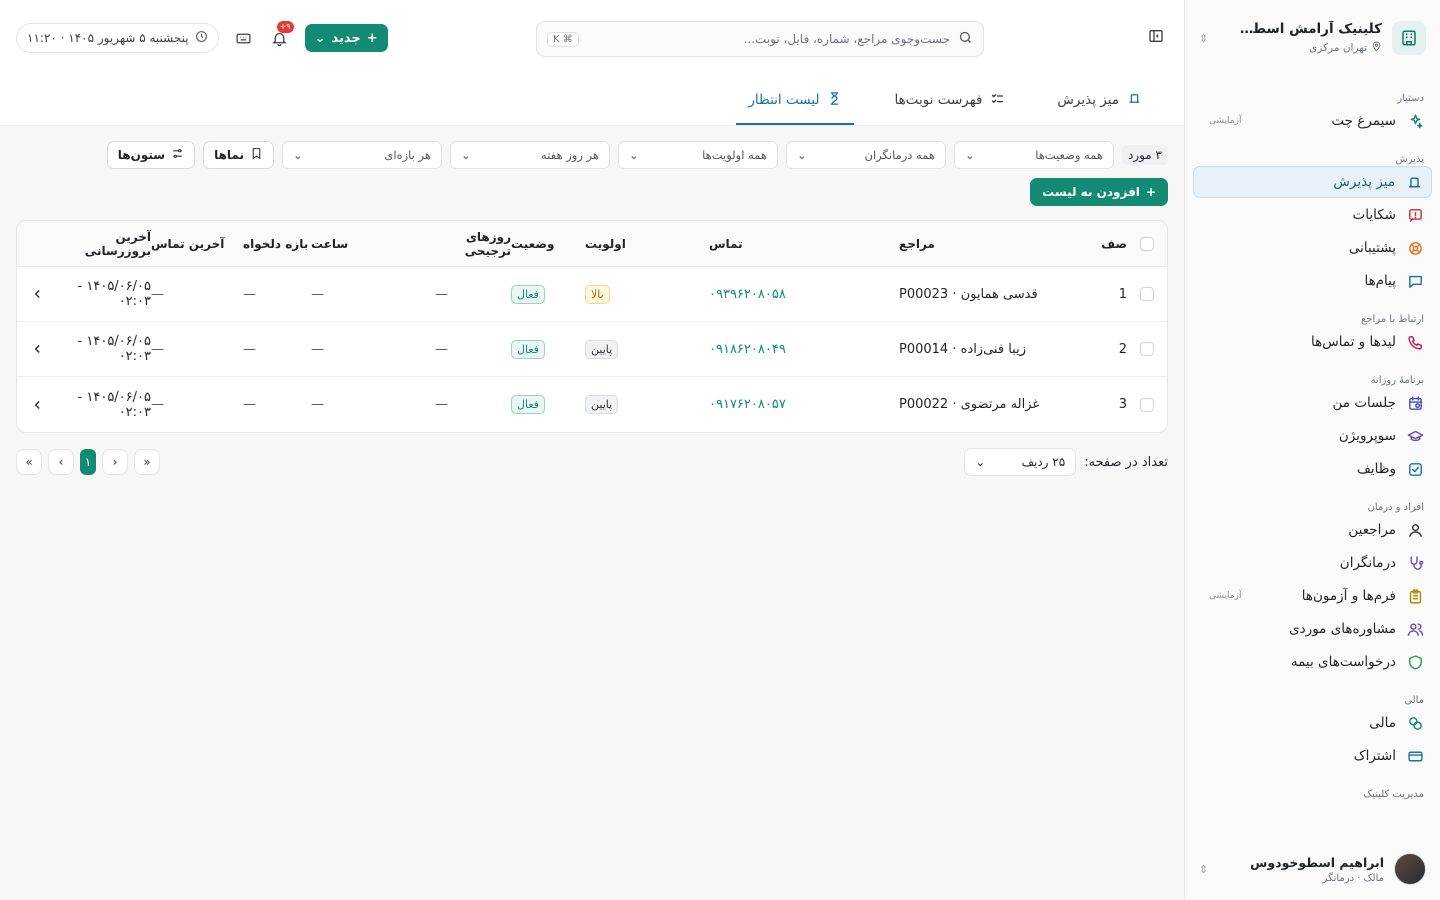 The height and width of the screenshot is (900, 1440). Describe the element at coordinates (201, 38) in the screenshot. I see `clock-icon` at that location.